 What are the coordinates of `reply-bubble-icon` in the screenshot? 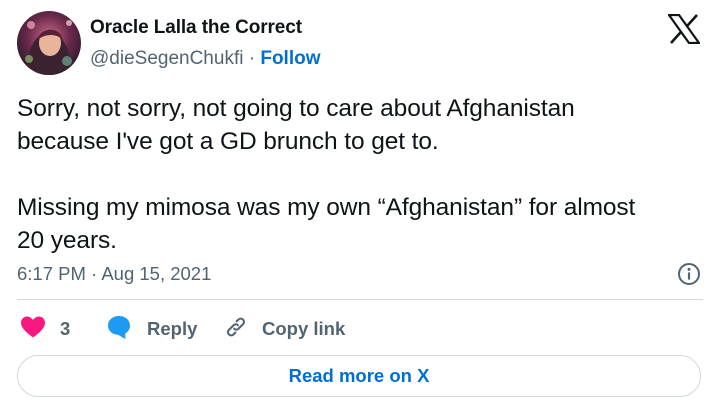 It's located at (119, 329).